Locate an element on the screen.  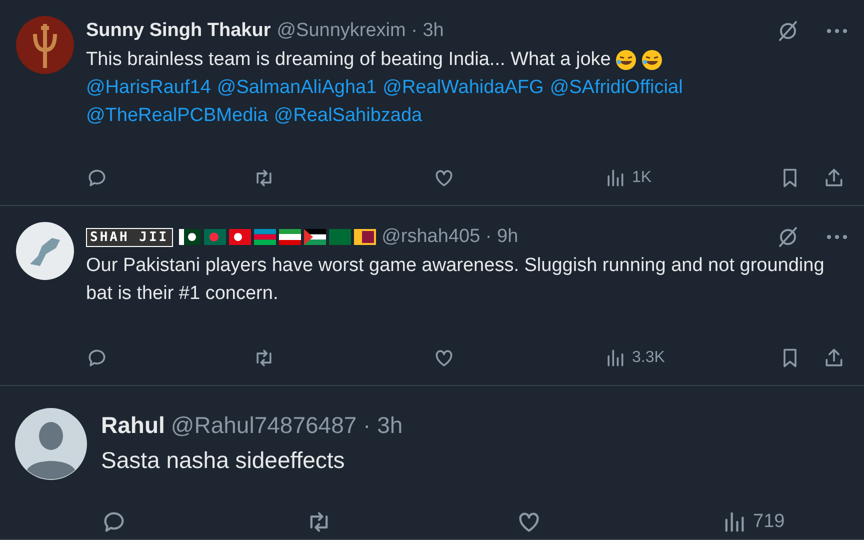
handle-and-time: @rshah405 · 9h is located at coordinates (450, 237).